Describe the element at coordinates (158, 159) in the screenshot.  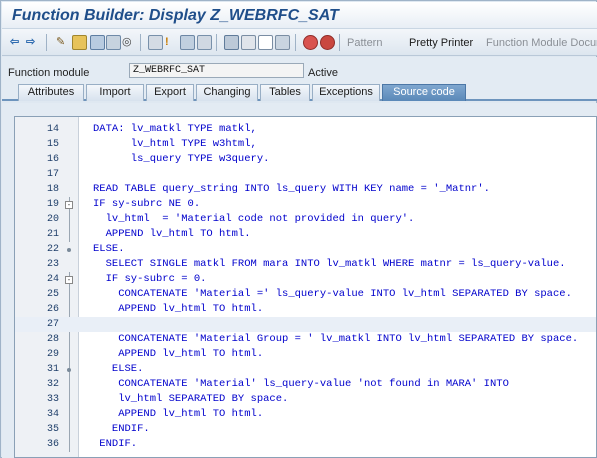
I see `code-line: 16 ls_query TYPE w3query.` at that location.